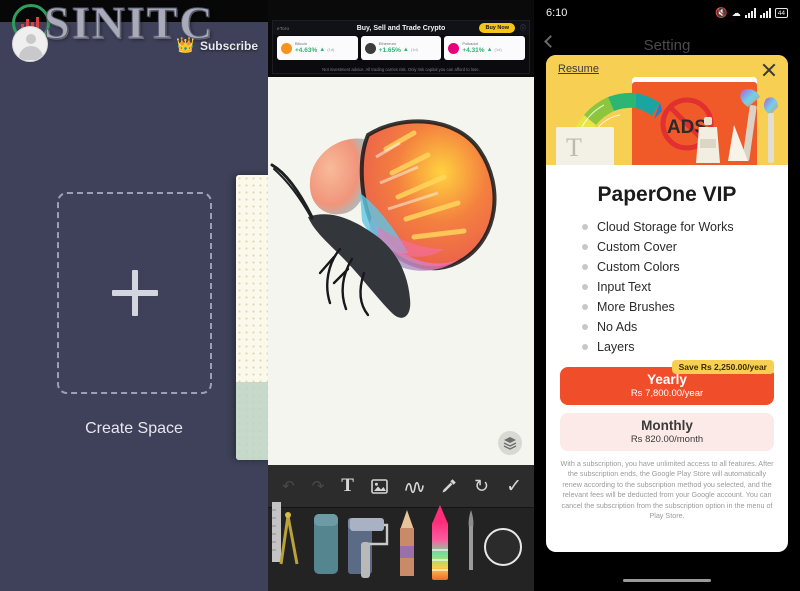 Image resolution: width=800 pixels, height=591 pixels. I want to click on plan-price: Rs 820.00/month, so click(667, 439).